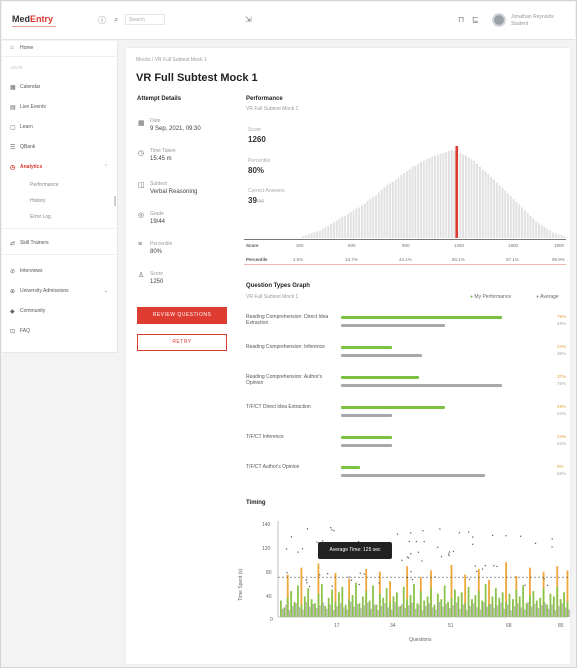 The width and height of the screenshot is (577, 668). Describe the element at coordinates (102, 20) in the screenshot. I see `info-icon: ⓘ` at that location.